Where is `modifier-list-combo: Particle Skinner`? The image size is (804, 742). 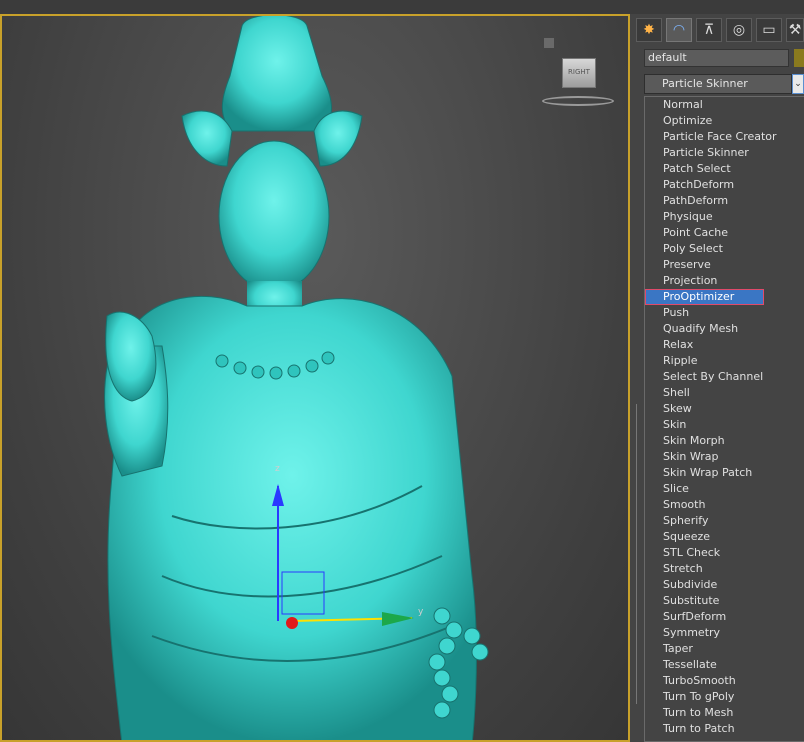 modifier-list-combo: Particle Skinner is located at coordinates (718, 84).